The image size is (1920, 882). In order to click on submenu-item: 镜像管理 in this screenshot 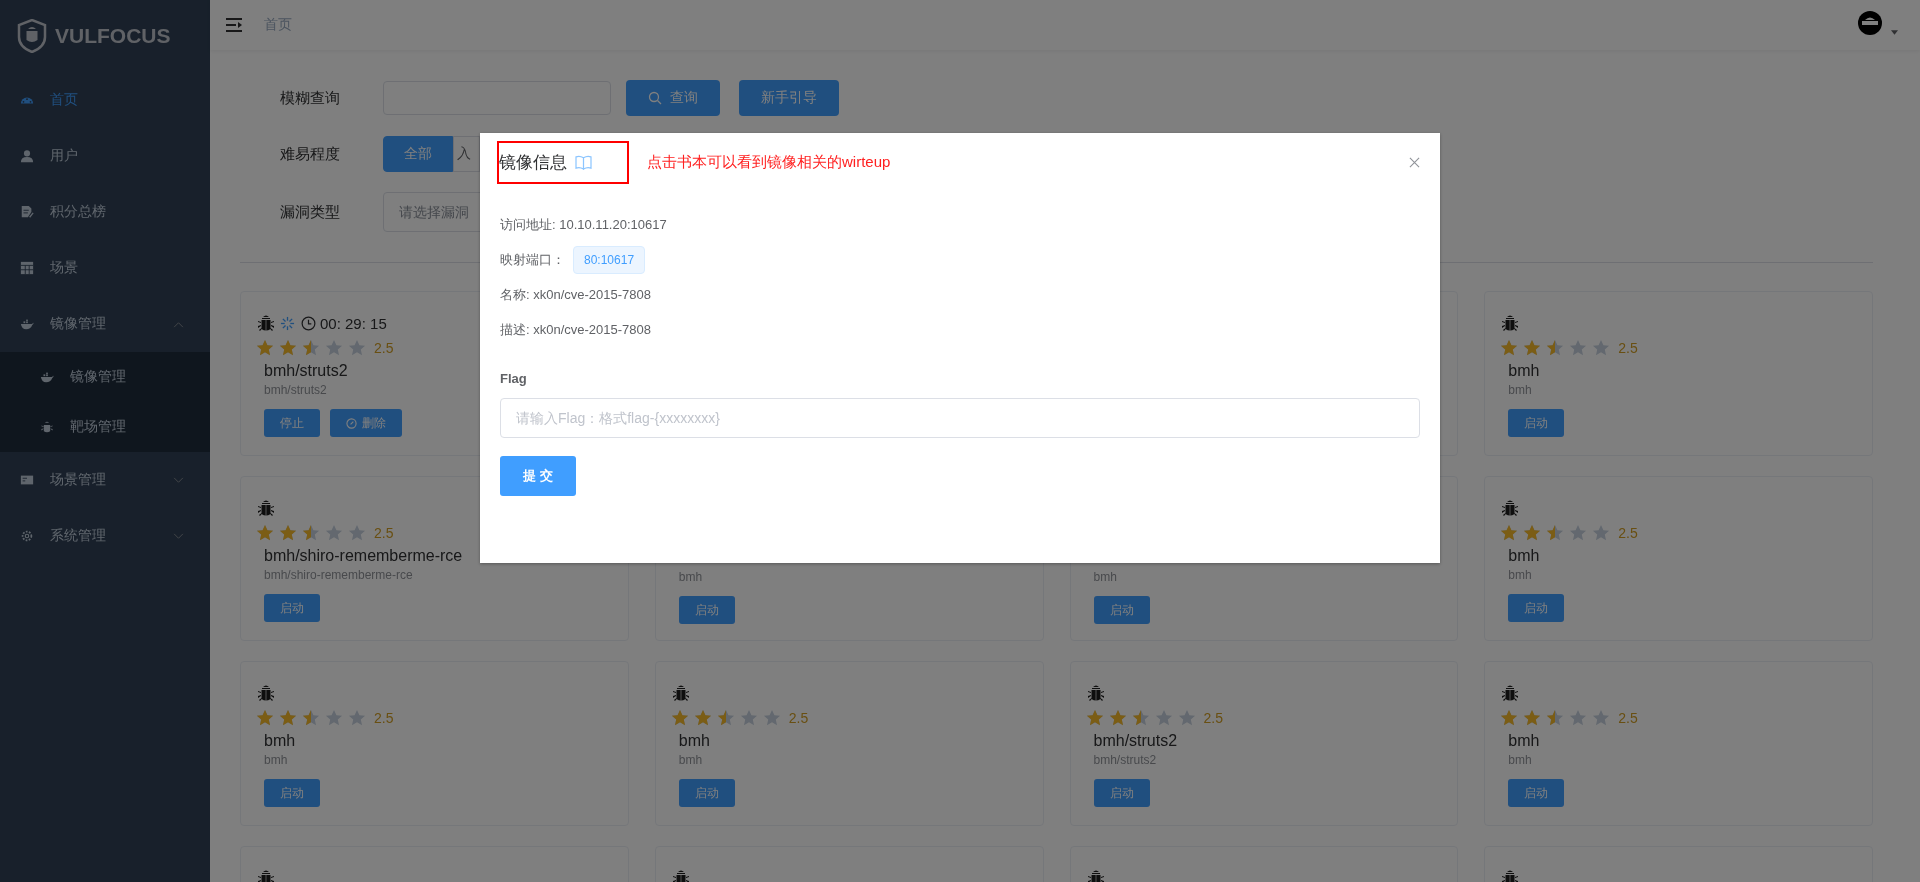, I will do `click(105, 377)`.